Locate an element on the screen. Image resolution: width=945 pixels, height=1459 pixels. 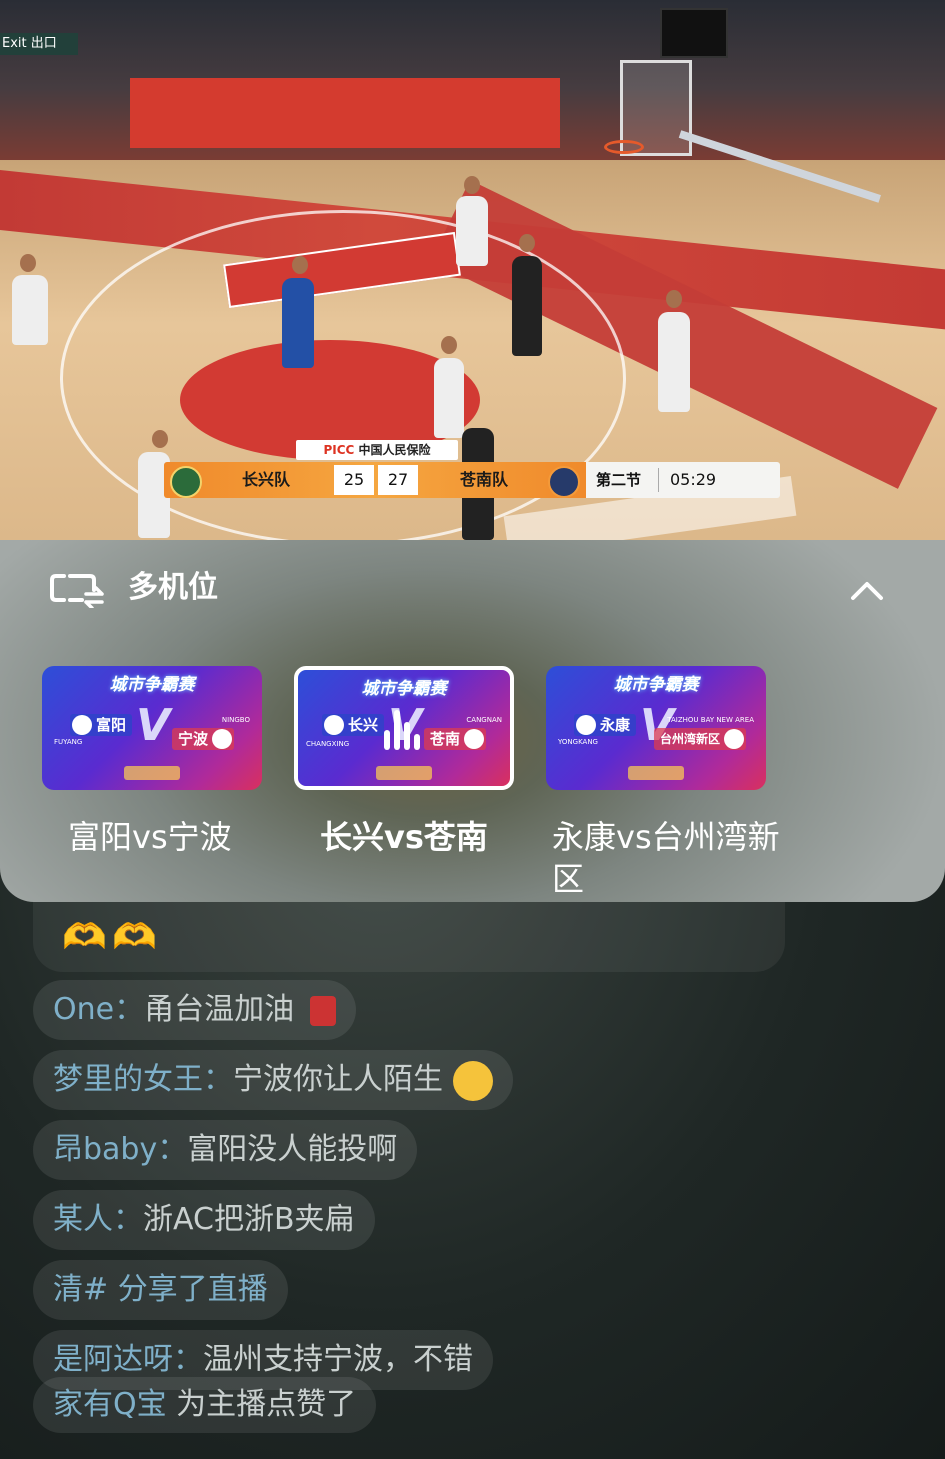
chat-message: 某人：浙AC把浙B夹扁 is located at coordinates (204, 1220).